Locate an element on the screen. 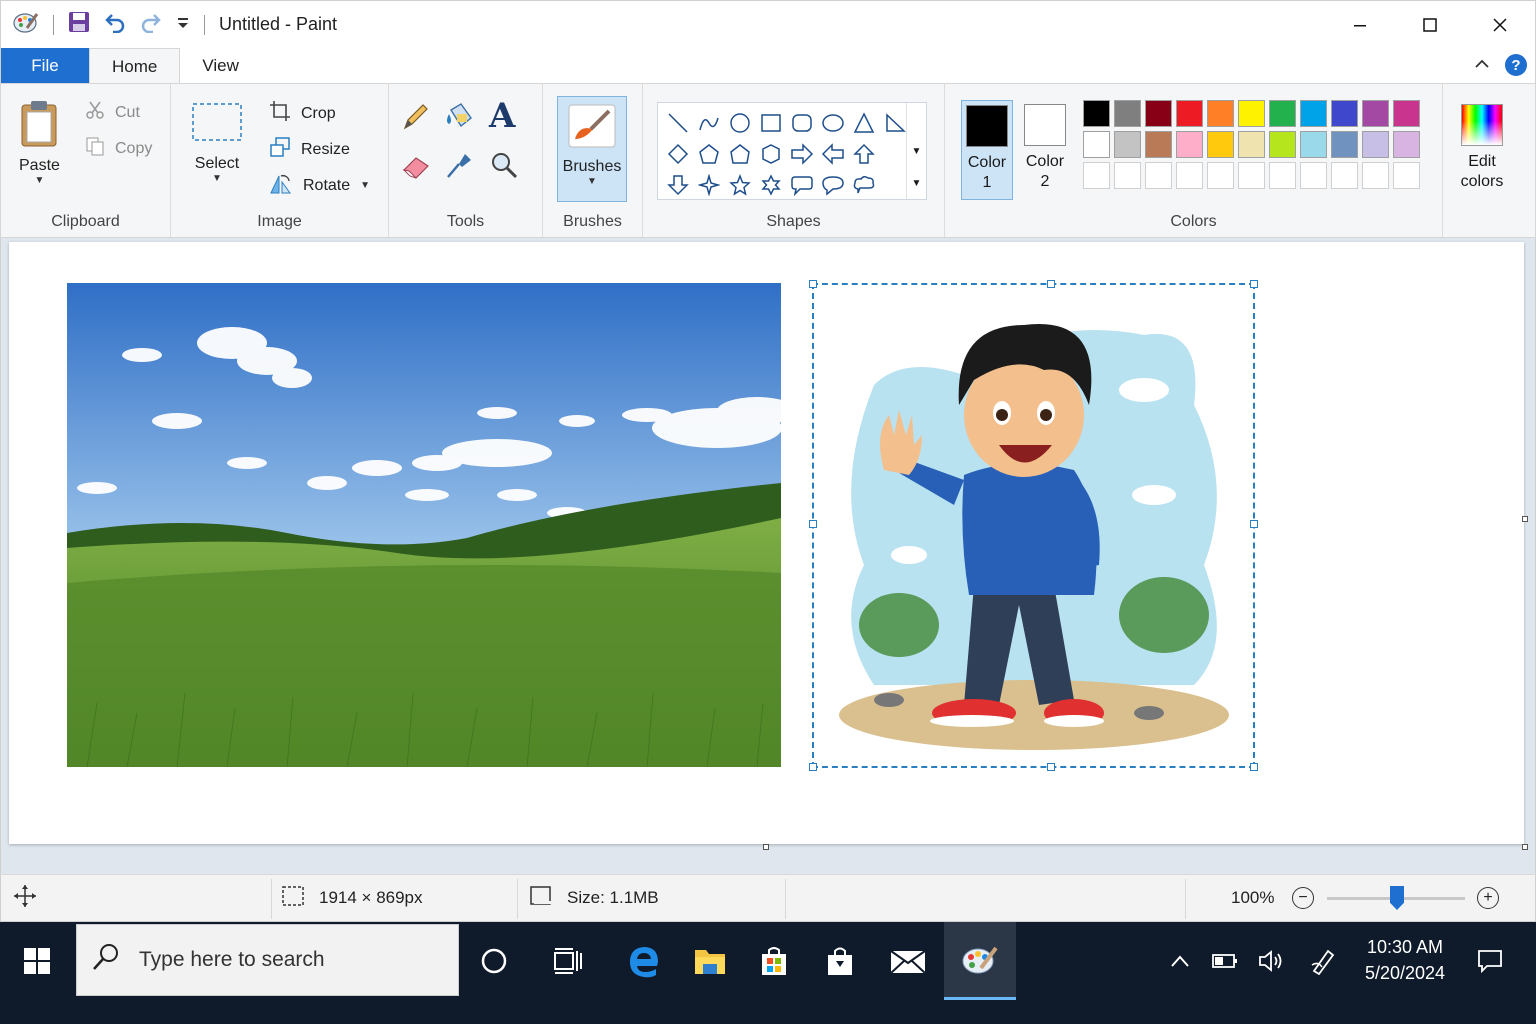  four-point-star-shape-icon is located at coordinates (708, 184).